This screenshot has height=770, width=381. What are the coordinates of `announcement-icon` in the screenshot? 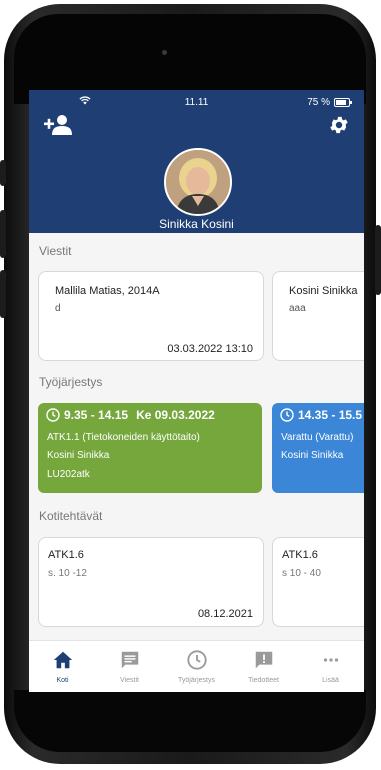 It's located at (263, 660).